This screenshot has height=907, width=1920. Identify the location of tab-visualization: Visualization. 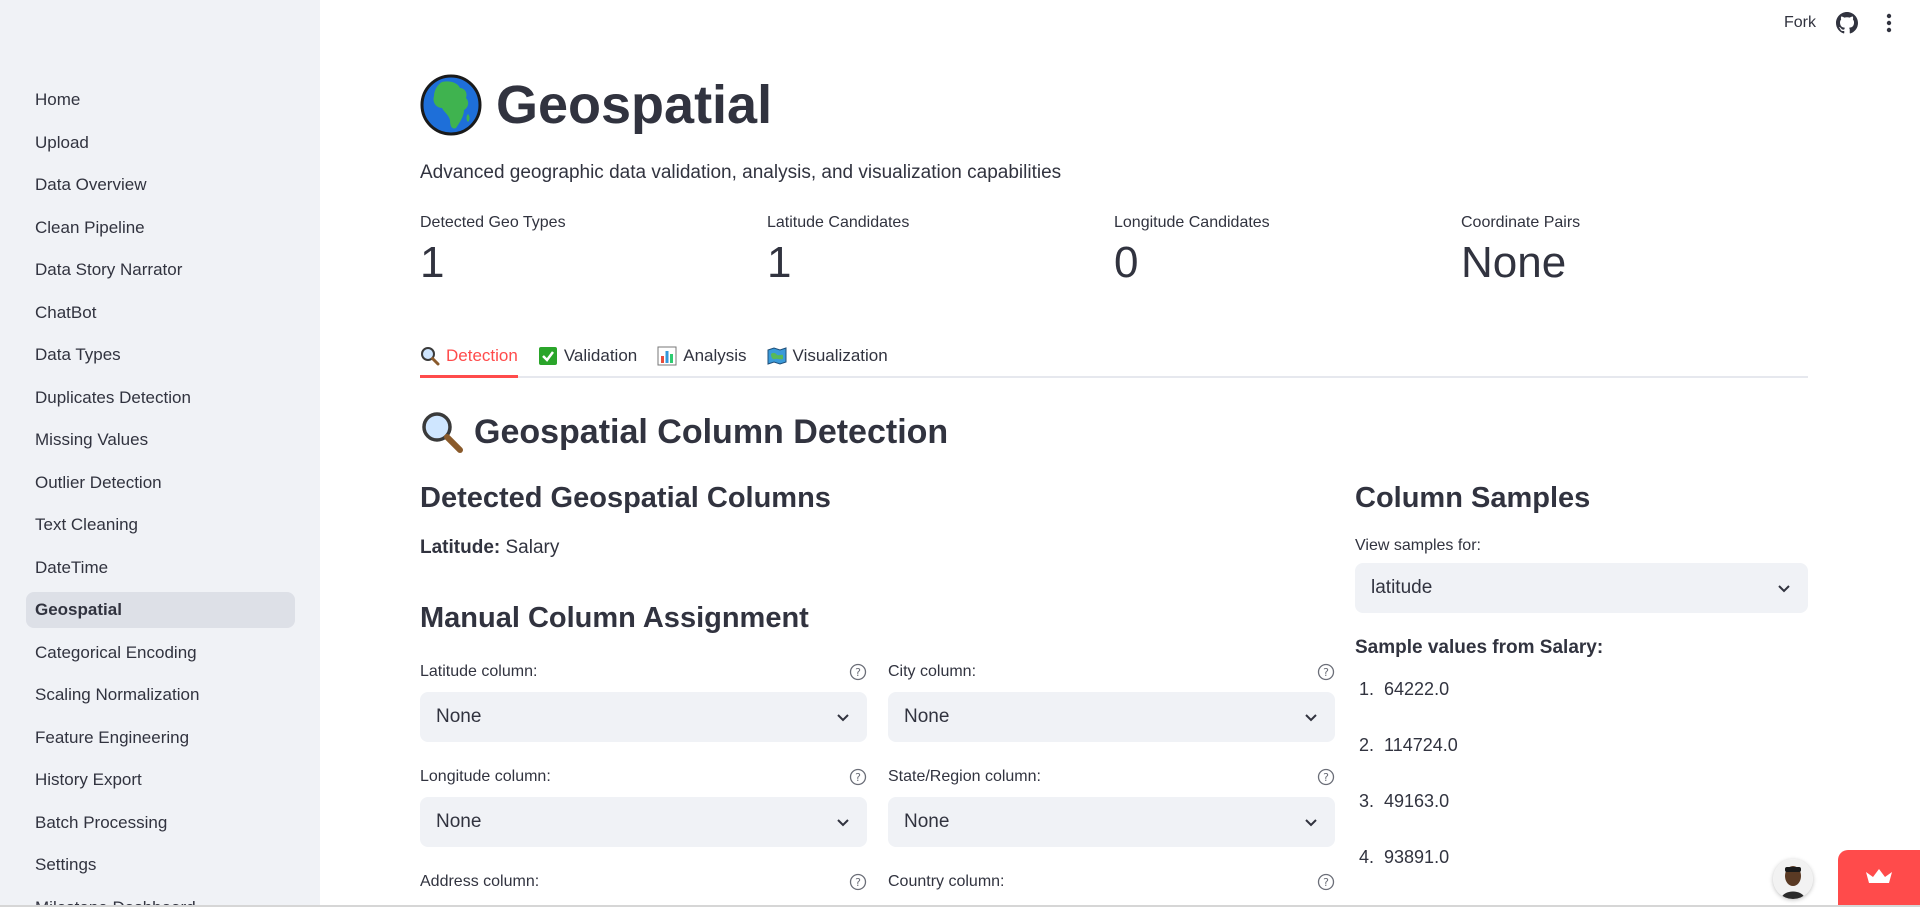
(827, 356).